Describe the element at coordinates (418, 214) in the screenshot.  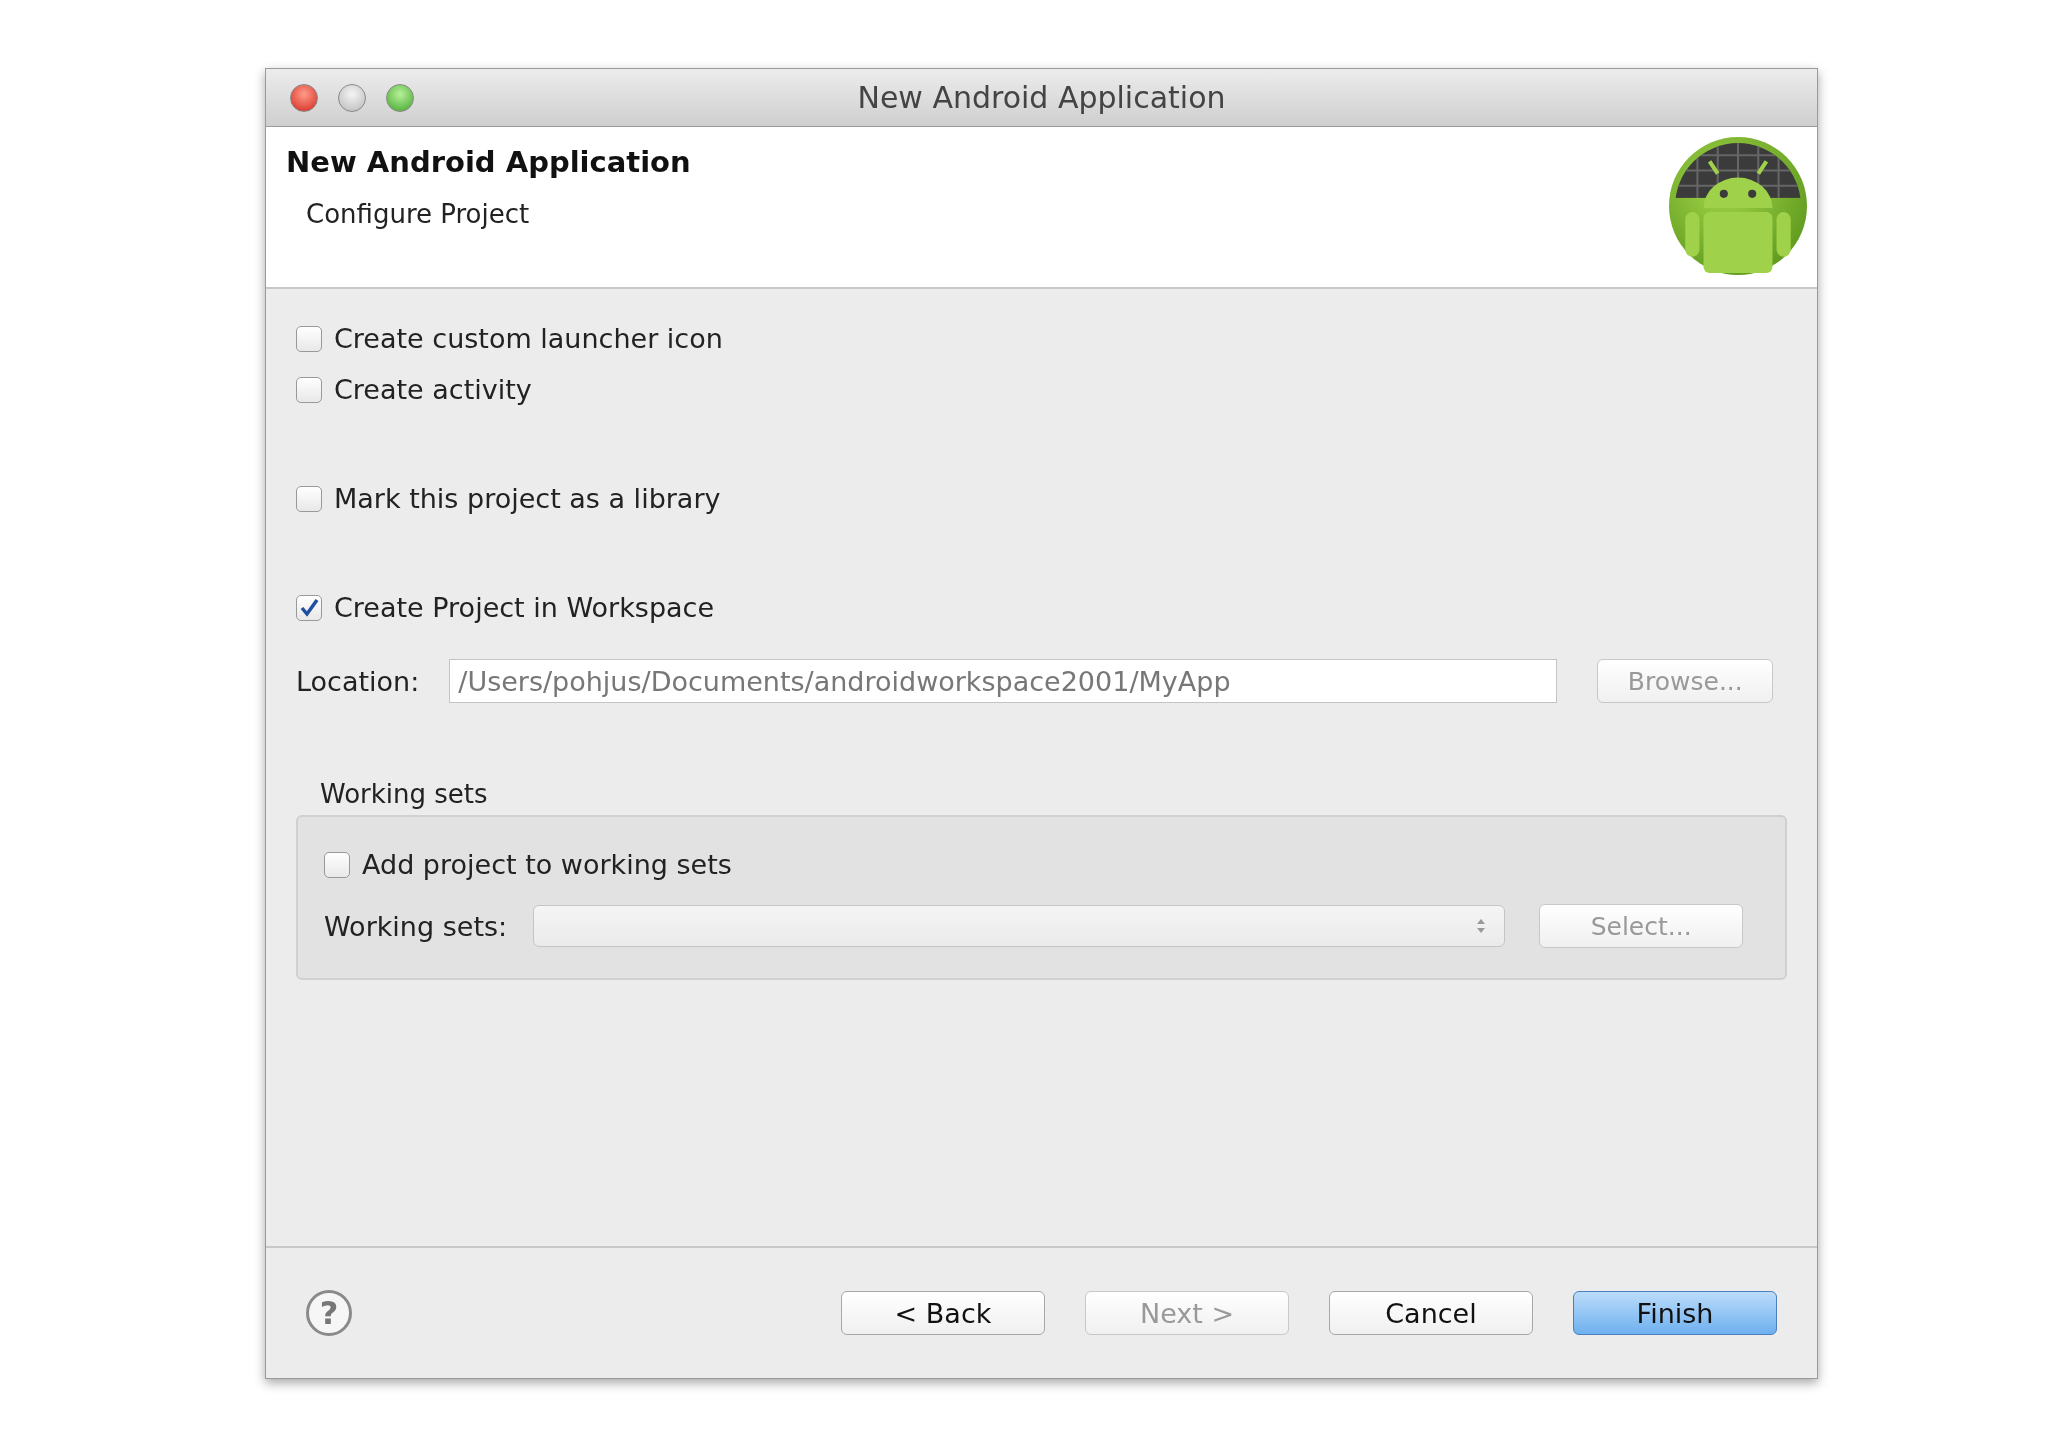
I see `wizard-subtitle: Configure Project` at that location.